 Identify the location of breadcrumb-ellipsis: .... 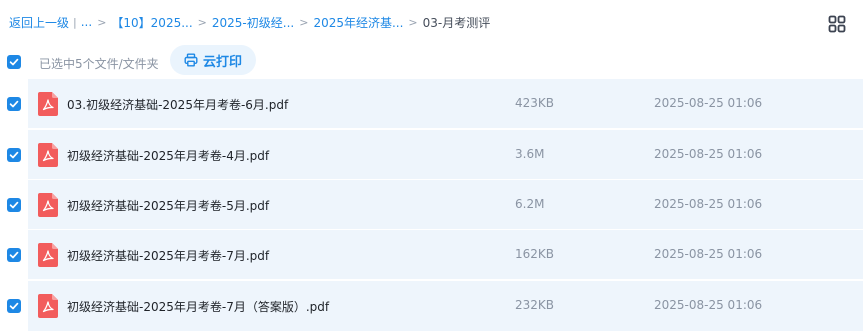
(86, 22).